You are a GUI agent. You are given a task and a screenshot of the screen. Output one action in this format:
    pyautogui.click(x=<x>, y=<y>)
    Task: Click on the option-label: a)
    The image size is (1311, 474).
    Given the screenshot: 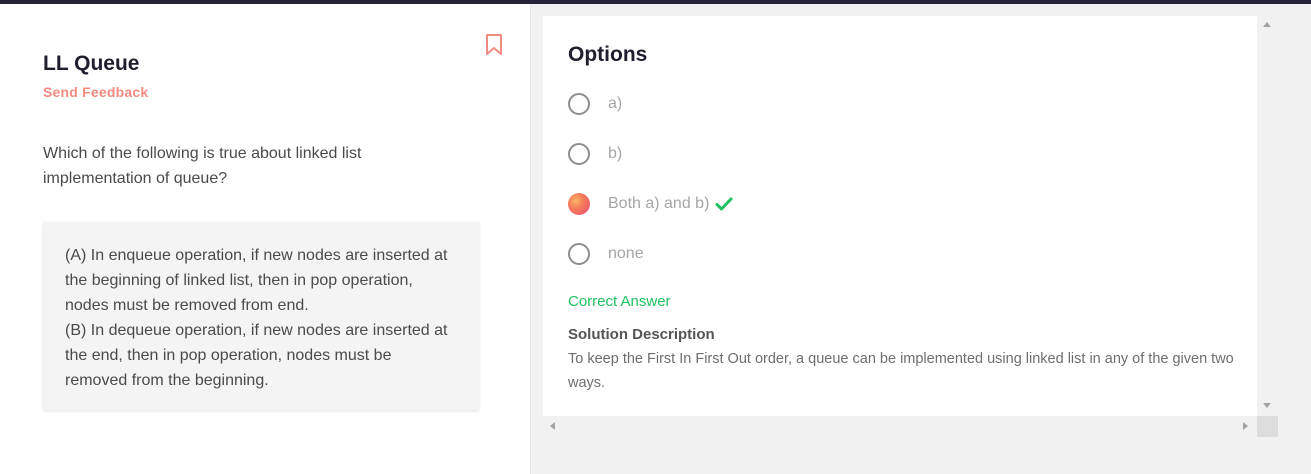 What is the action you would take?
    pyautogui.click(x=615, y=103)
    